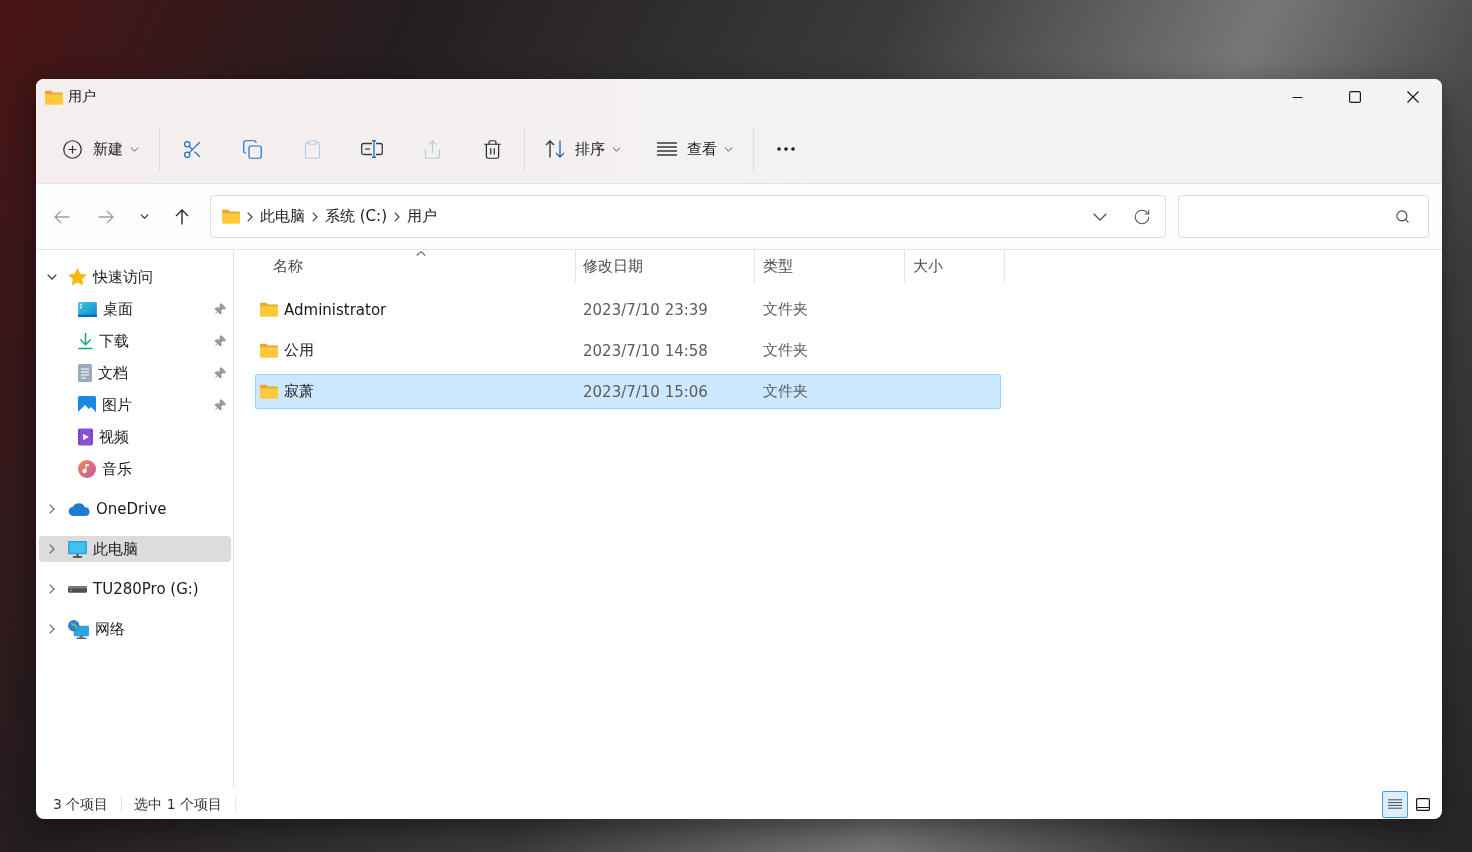 This screenshot has width=1472, height=852. Describe the element at coordinates (1297, 97) in the screenshot. I see `minimize-icon` at that location.